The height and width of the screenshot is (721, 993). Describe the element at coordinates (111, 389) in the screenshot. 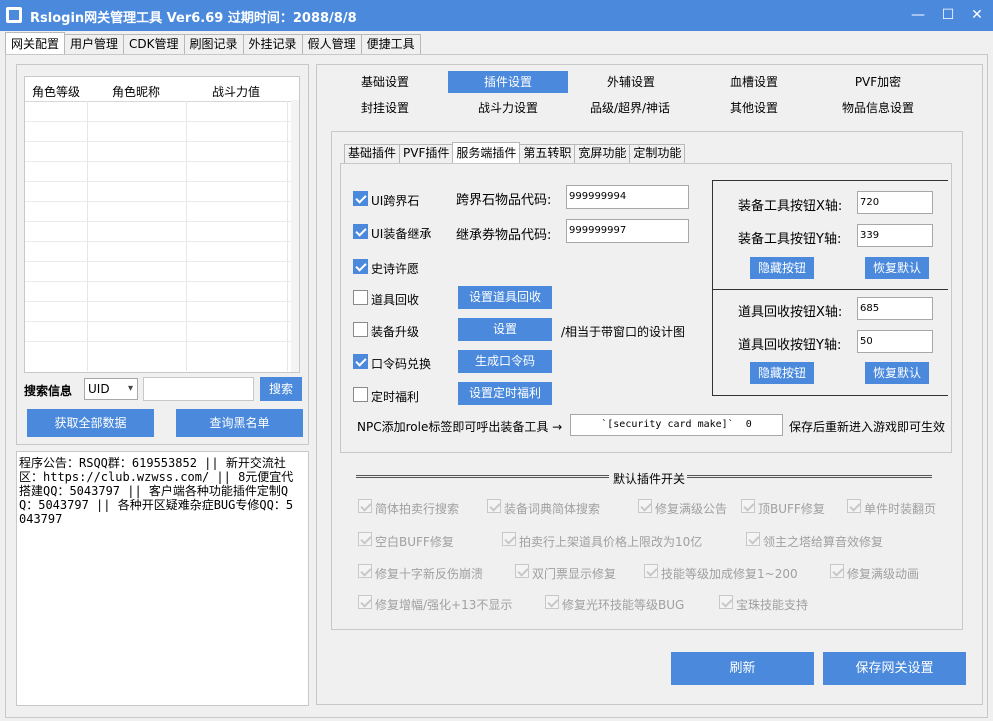

I see `search-type-select: UID ▾` at that location.